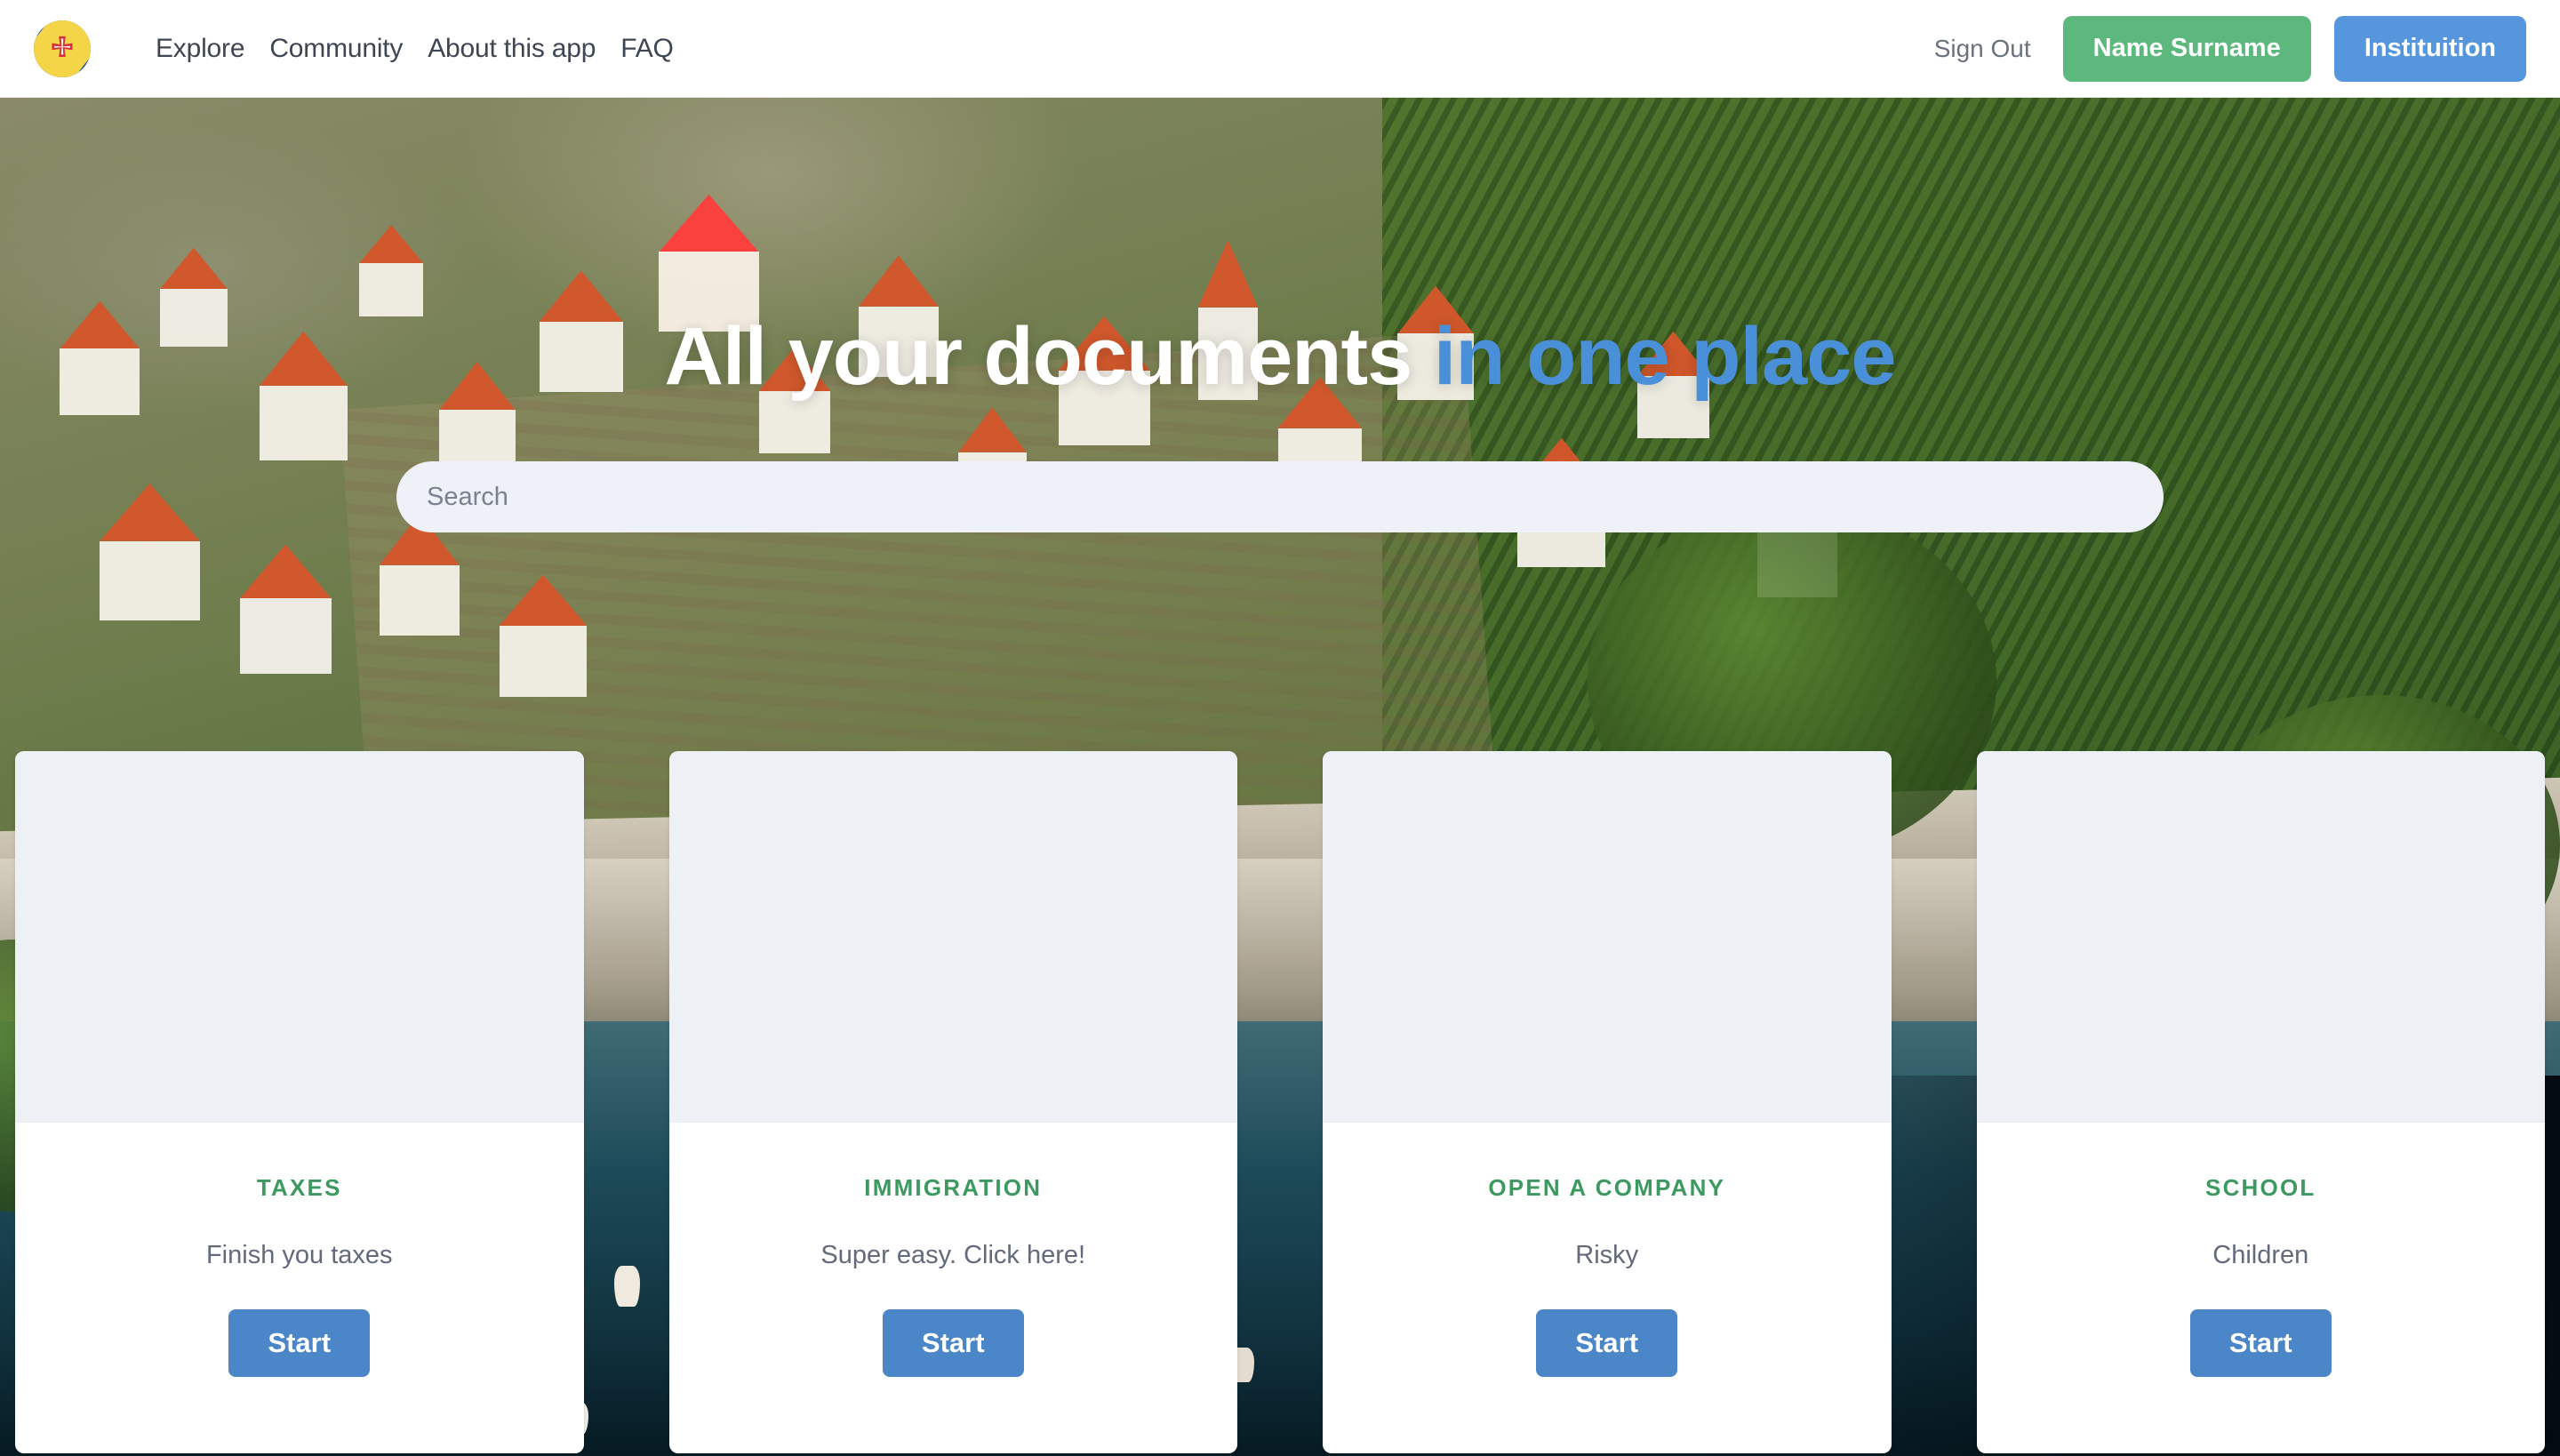 This screenshot has width=2560, height=1456. I want to click on card-title: OPEN A COMPANY, so click(1607, 1187).